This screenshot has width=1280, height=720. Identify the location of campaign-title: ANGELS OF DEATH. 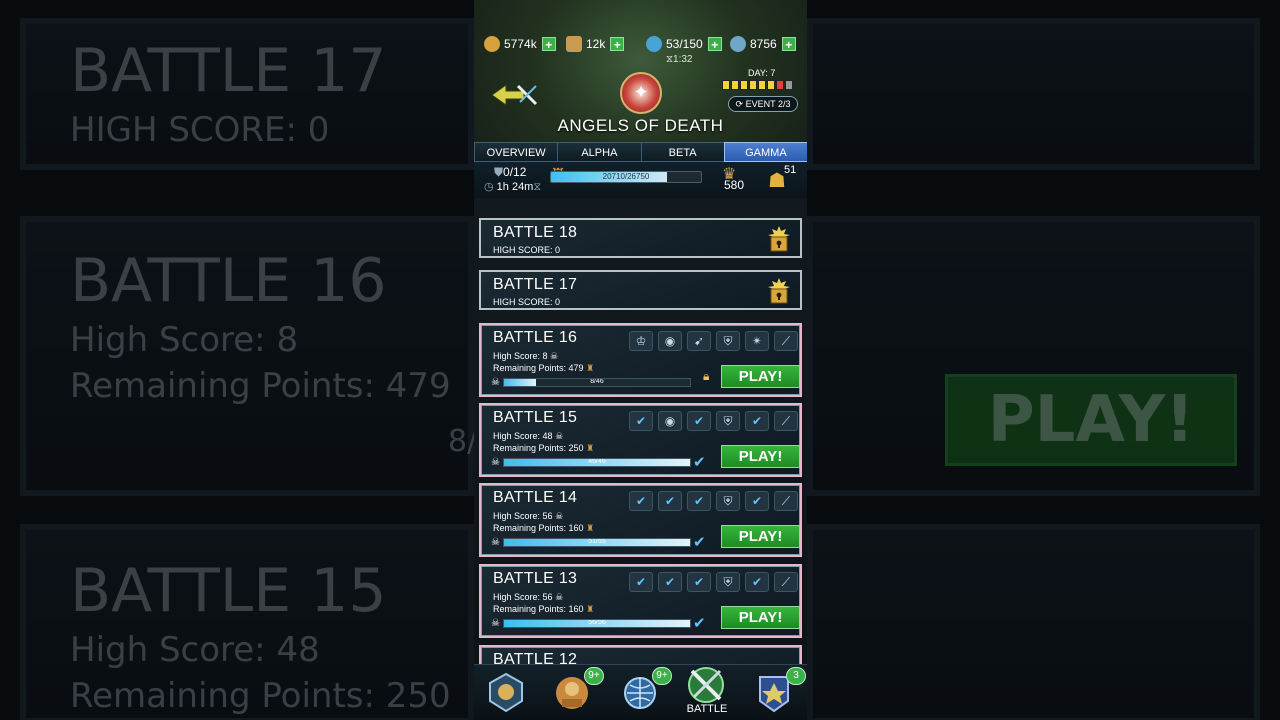
(640, 125).